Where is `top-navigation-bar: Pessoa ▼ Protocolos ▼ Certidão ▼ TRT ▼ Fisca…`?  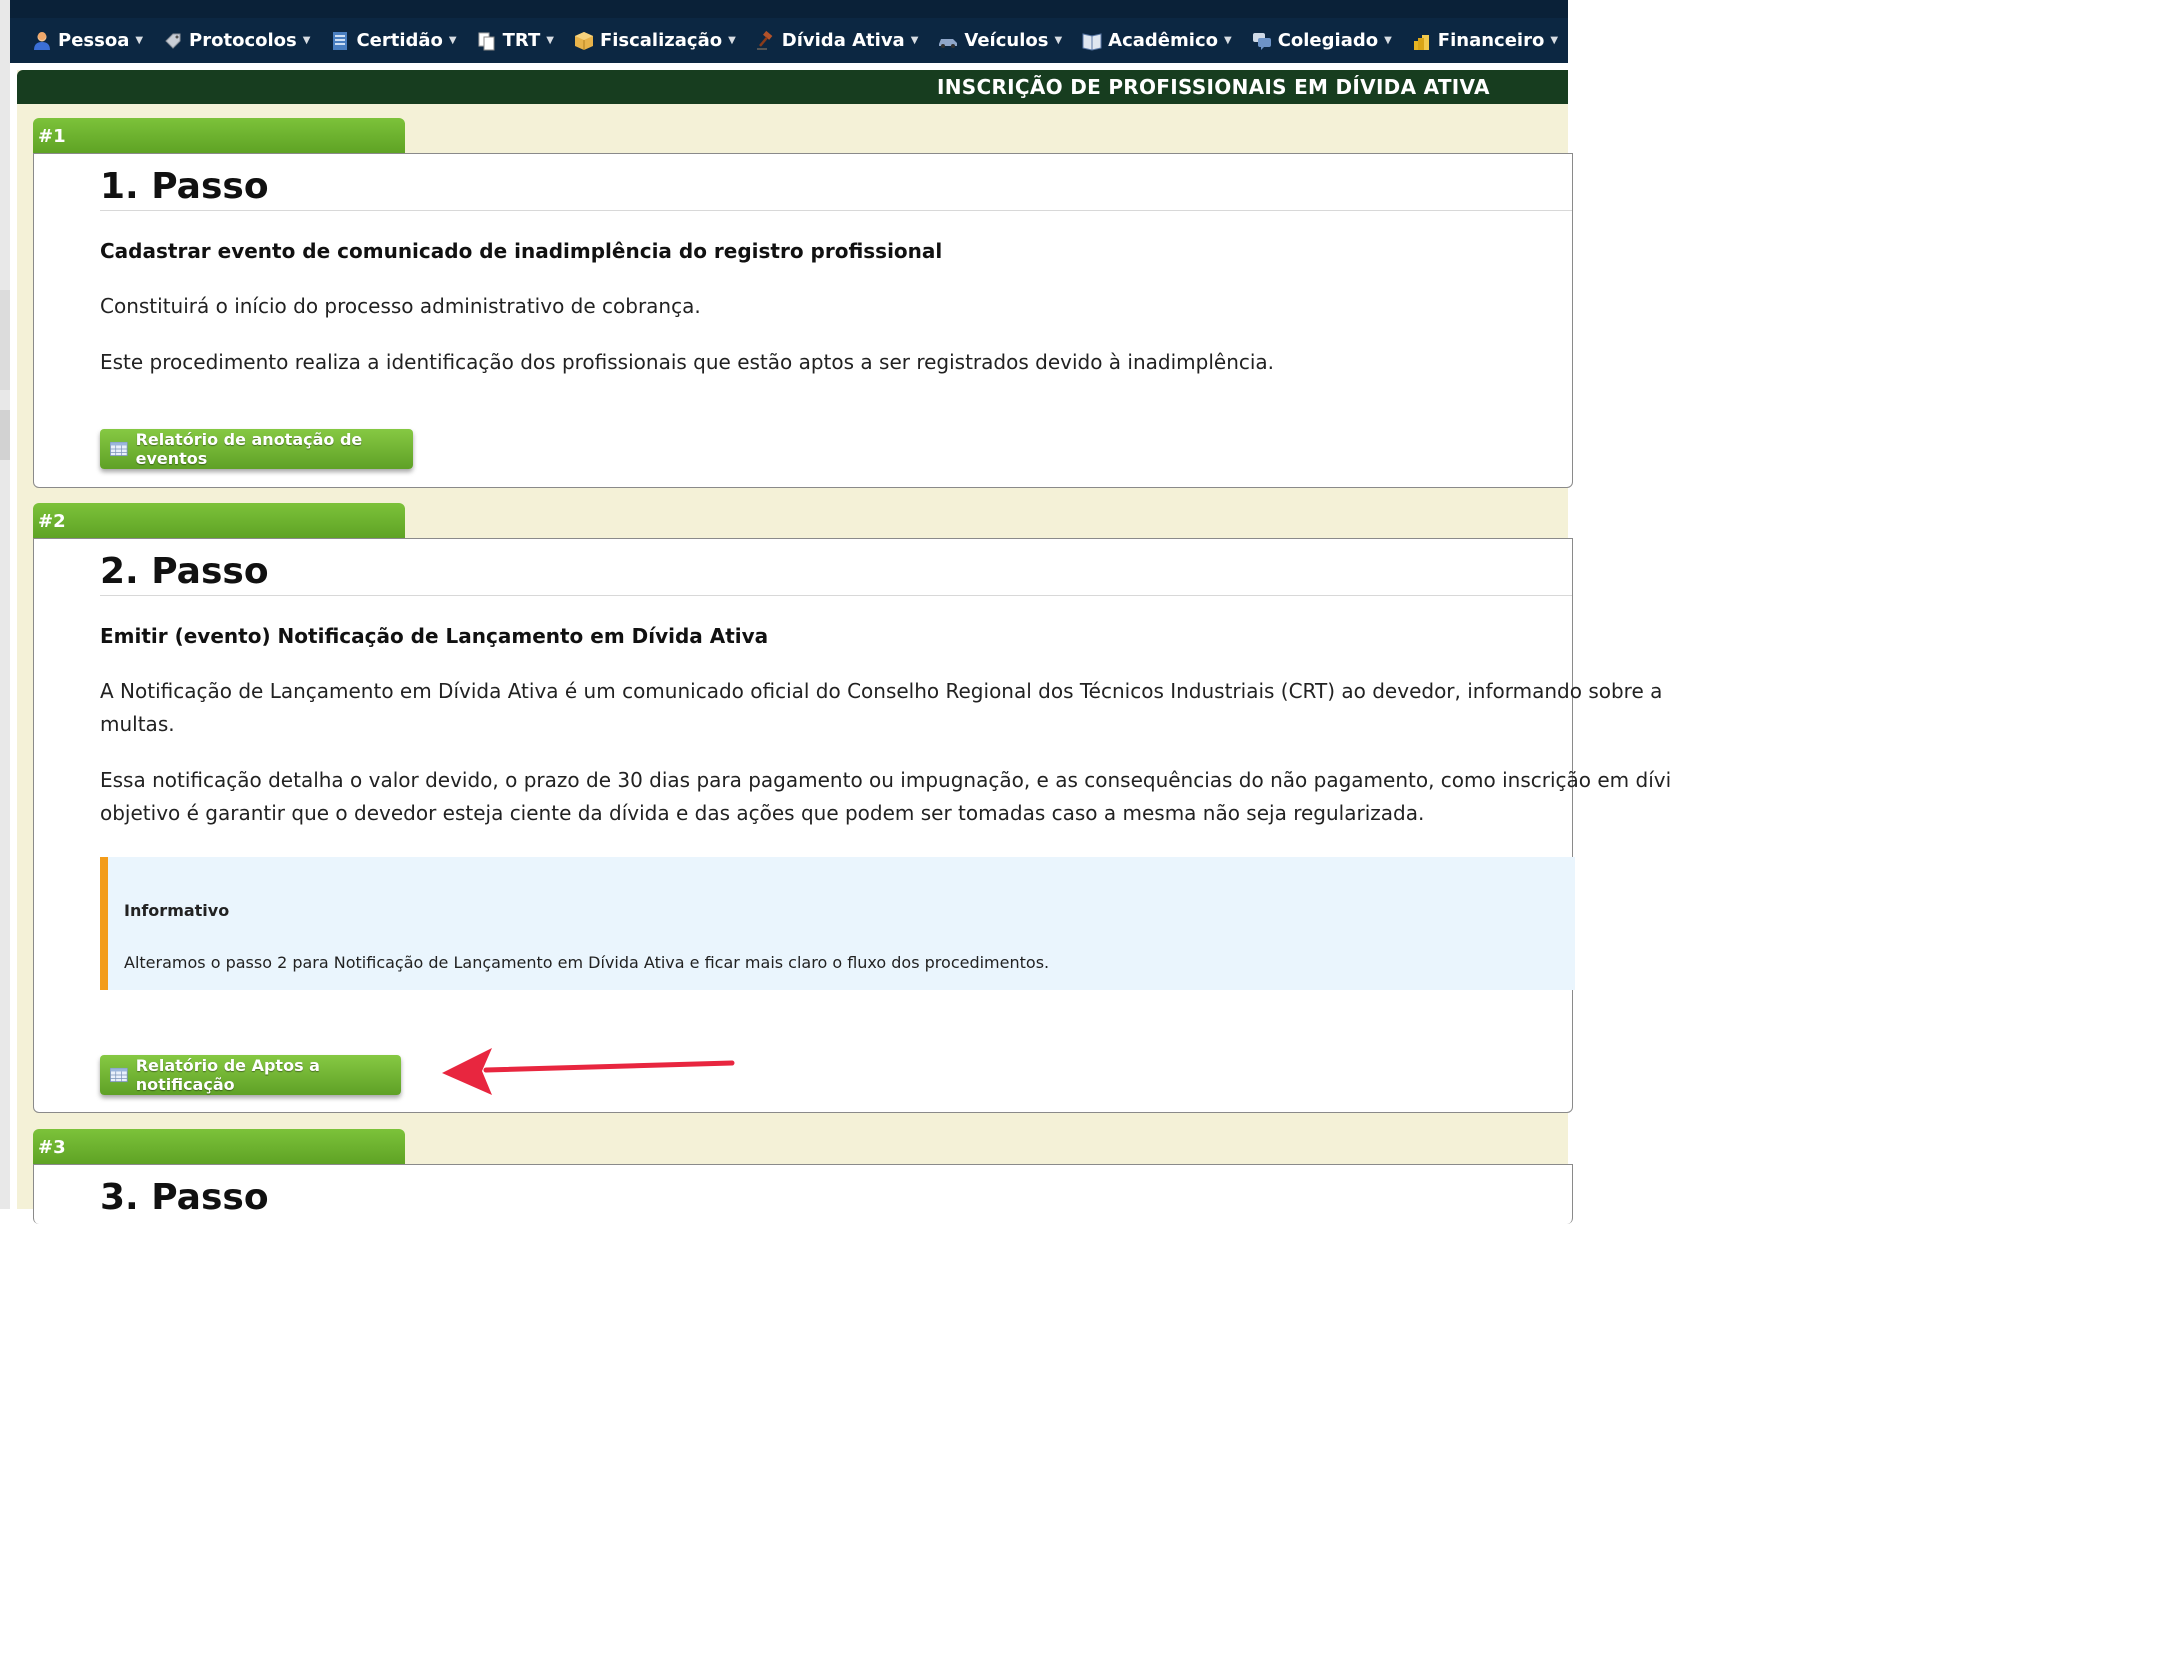 top-navigation-bar: Pessoa ▼ Protocolos ▼ Certidão ▼ TRT ▼ Fisca… is located at coordinates (789, 31).